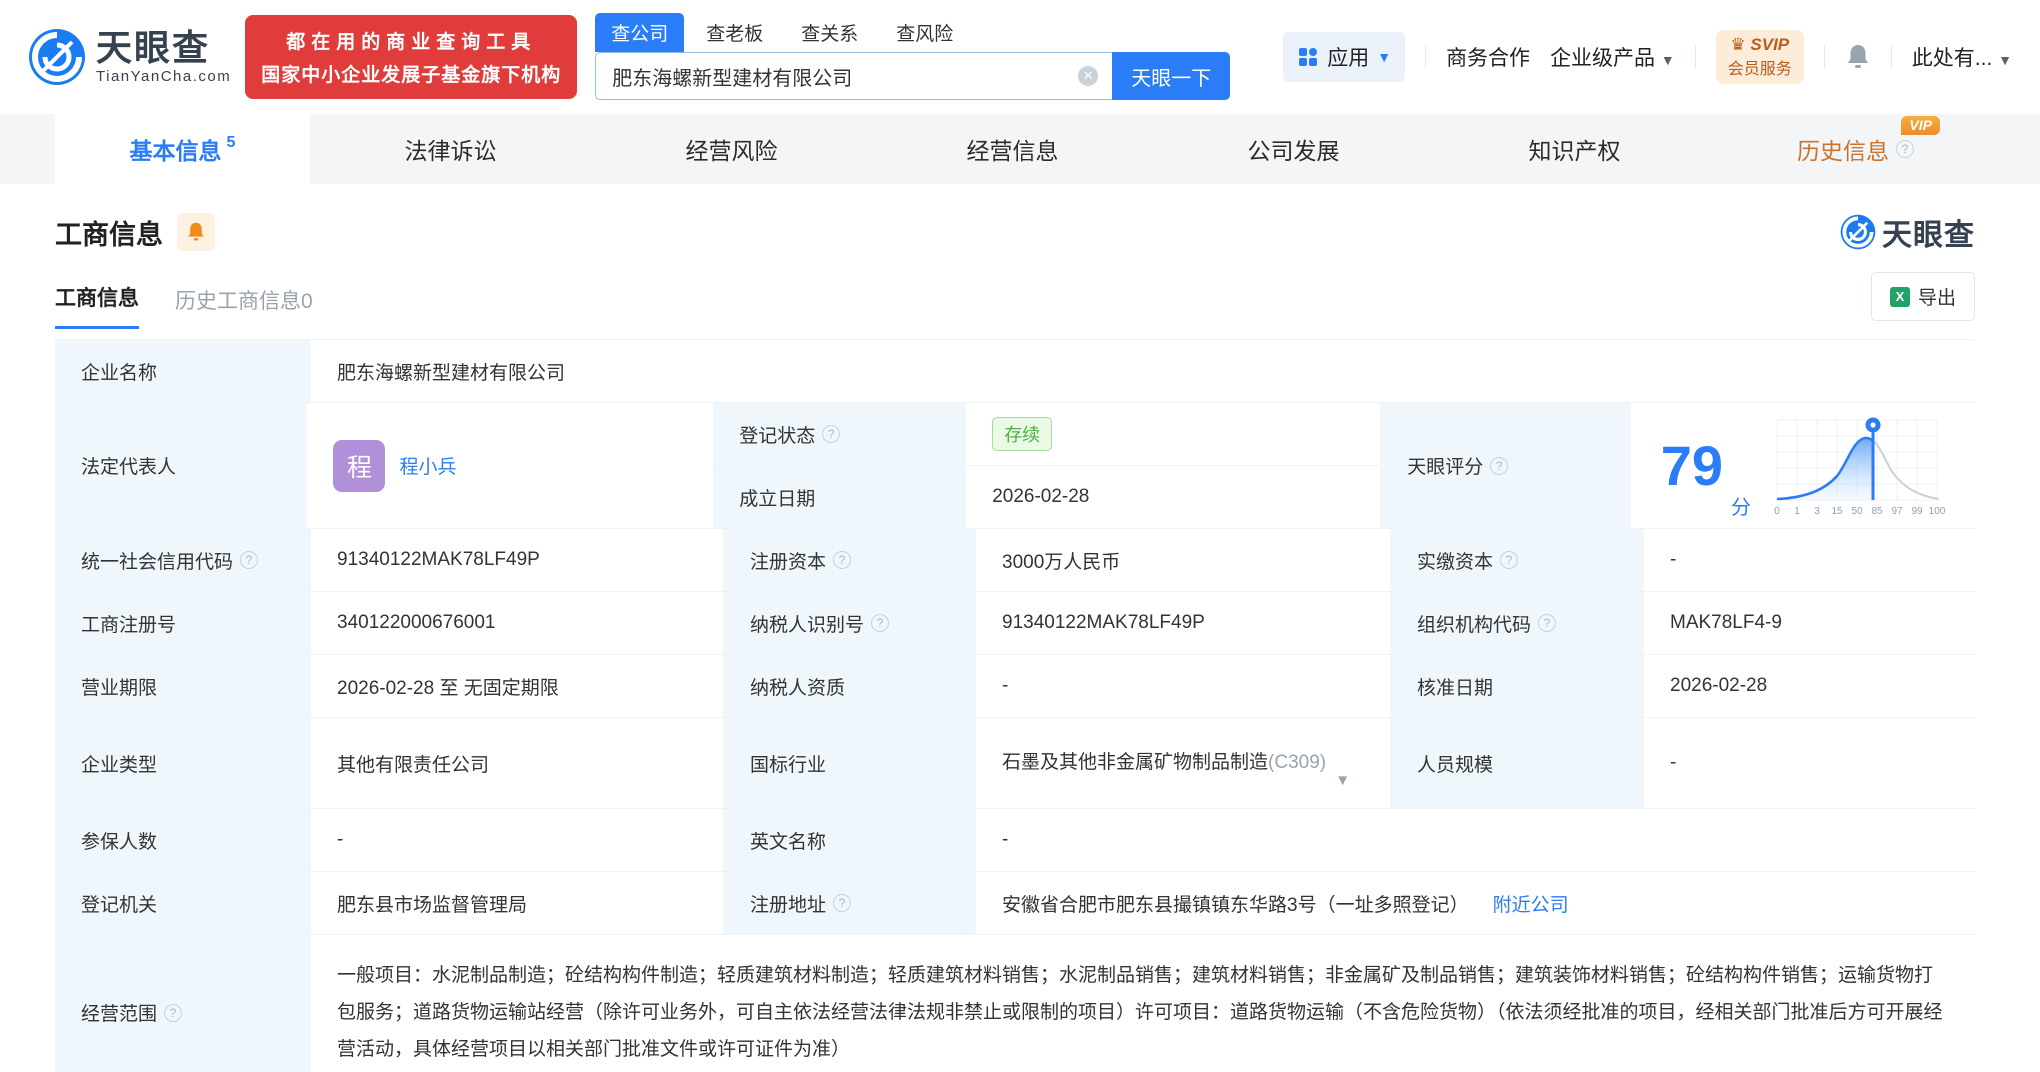 The image size is (2040, 1072). What do you see at coordinates (849, 763) in the screenshot?
I see `field-label: 国标行业` at bounding box center [849, 763].